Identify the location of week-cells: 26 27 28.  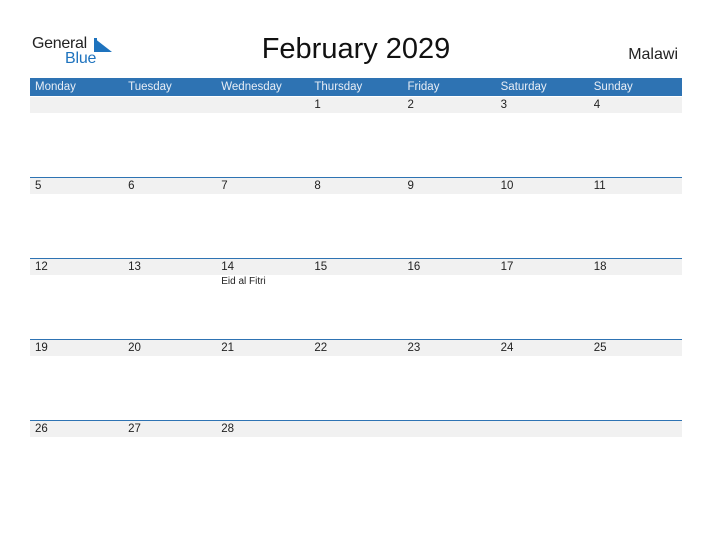
(356, 429).